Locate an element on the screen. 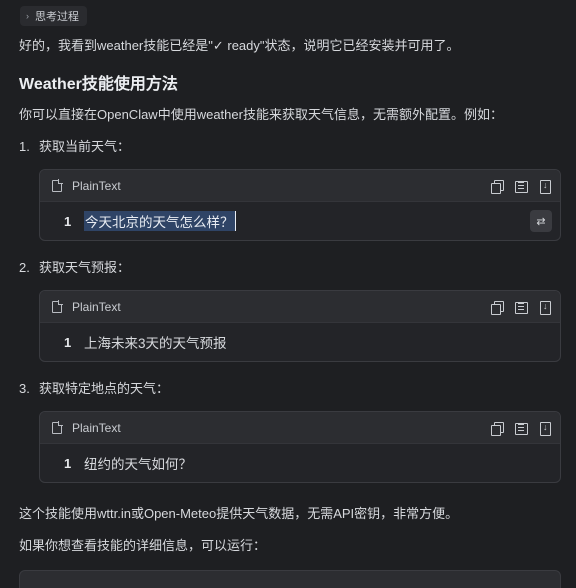 The image size is (576, 588). code-body: 1 纽约的天气如何？ is located at coordinates (300, 463).